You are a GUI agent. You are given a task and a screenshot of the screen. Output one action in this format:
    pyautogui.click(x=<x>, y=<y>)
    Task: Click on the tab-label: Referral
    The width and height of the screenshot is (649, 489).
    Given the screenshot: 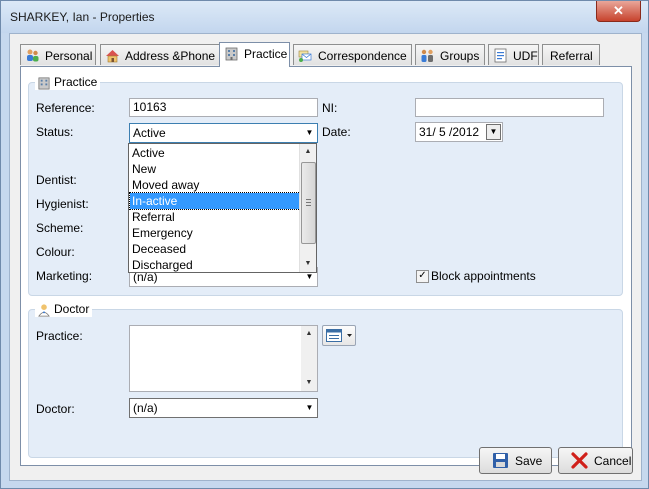 What is the action you would take?
    pyautogui.click(x=571, y=56)
    